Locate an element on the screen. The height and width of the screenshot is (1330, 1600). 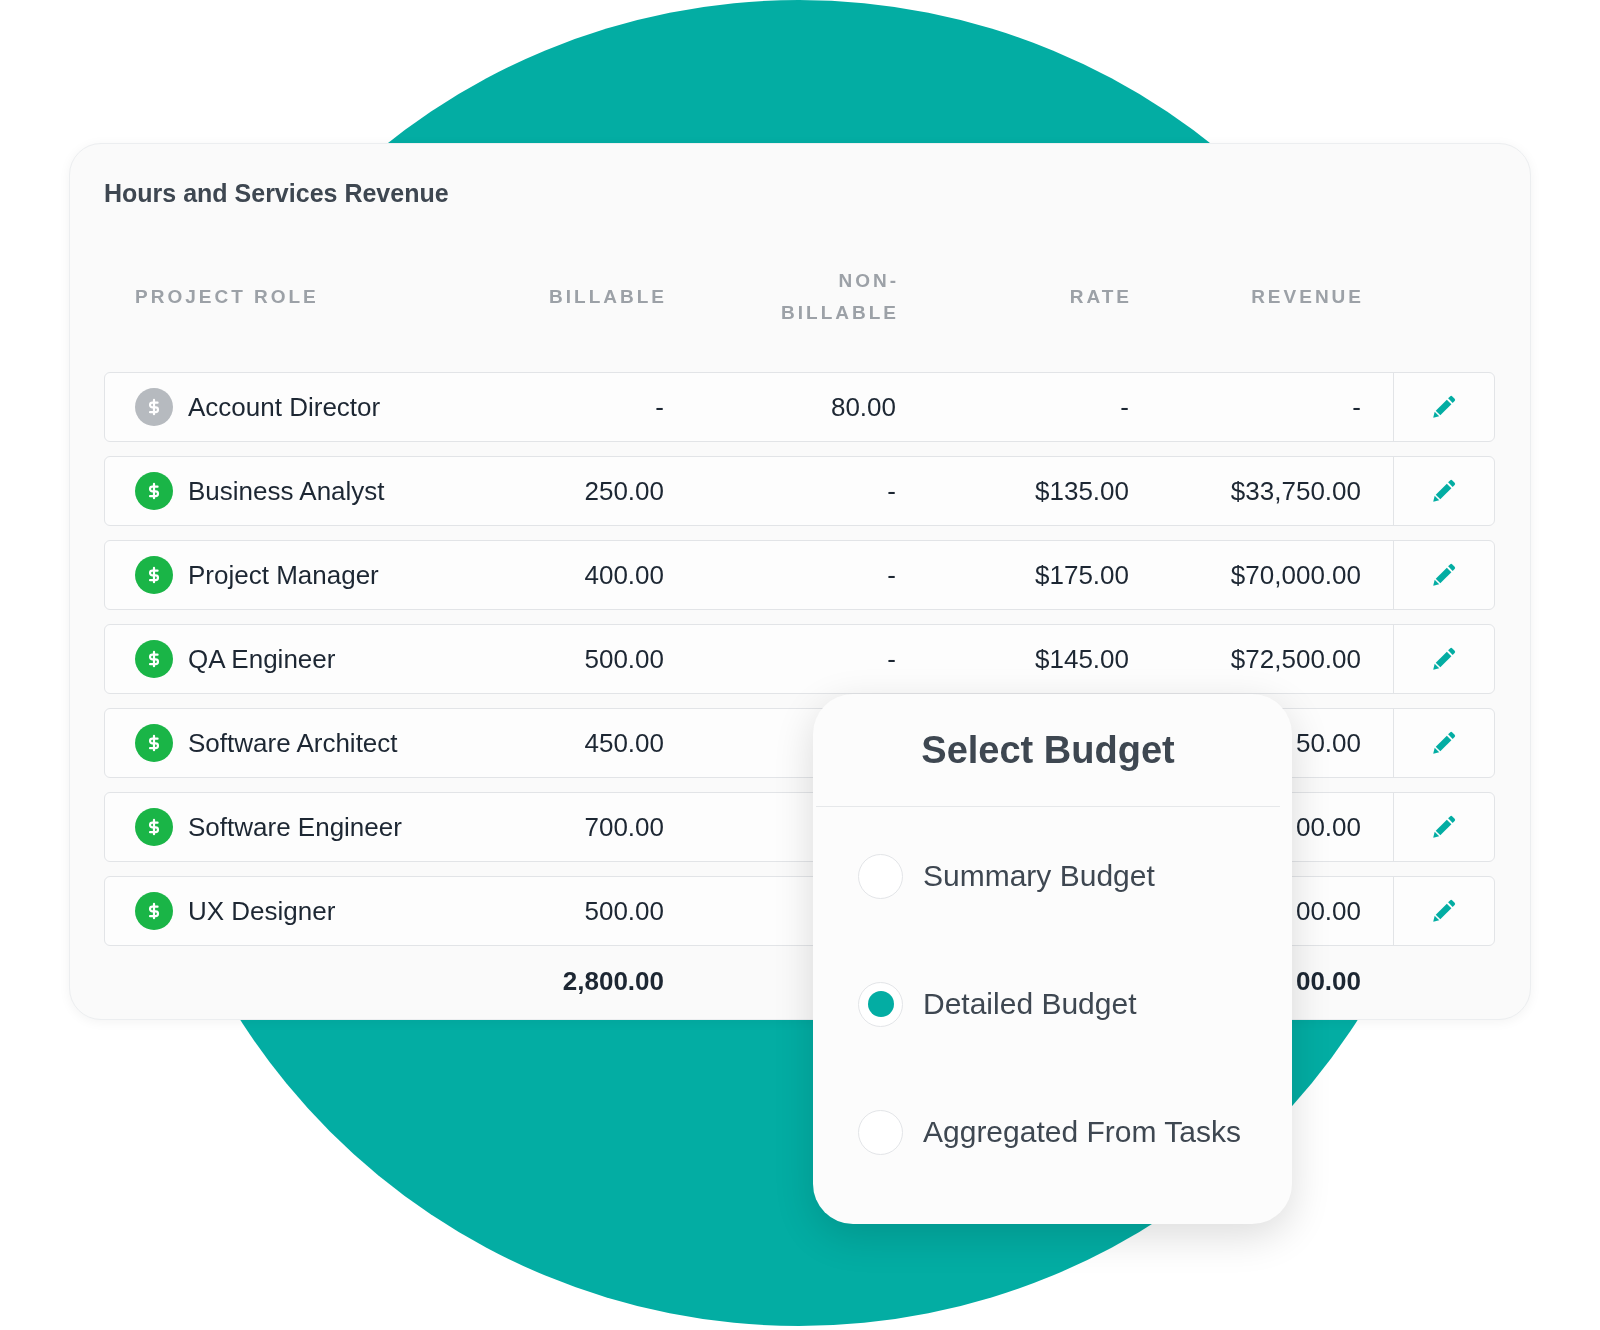
total-cell: 2,800.00 is located at coordinates (613, 981).